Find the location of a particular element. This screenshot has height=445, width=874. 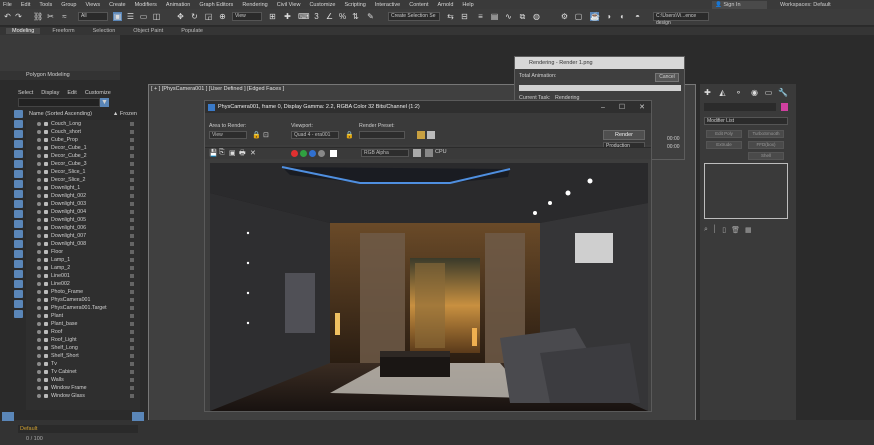

scene-list-item: Lamp_1 is located at coordinates (83, 260).